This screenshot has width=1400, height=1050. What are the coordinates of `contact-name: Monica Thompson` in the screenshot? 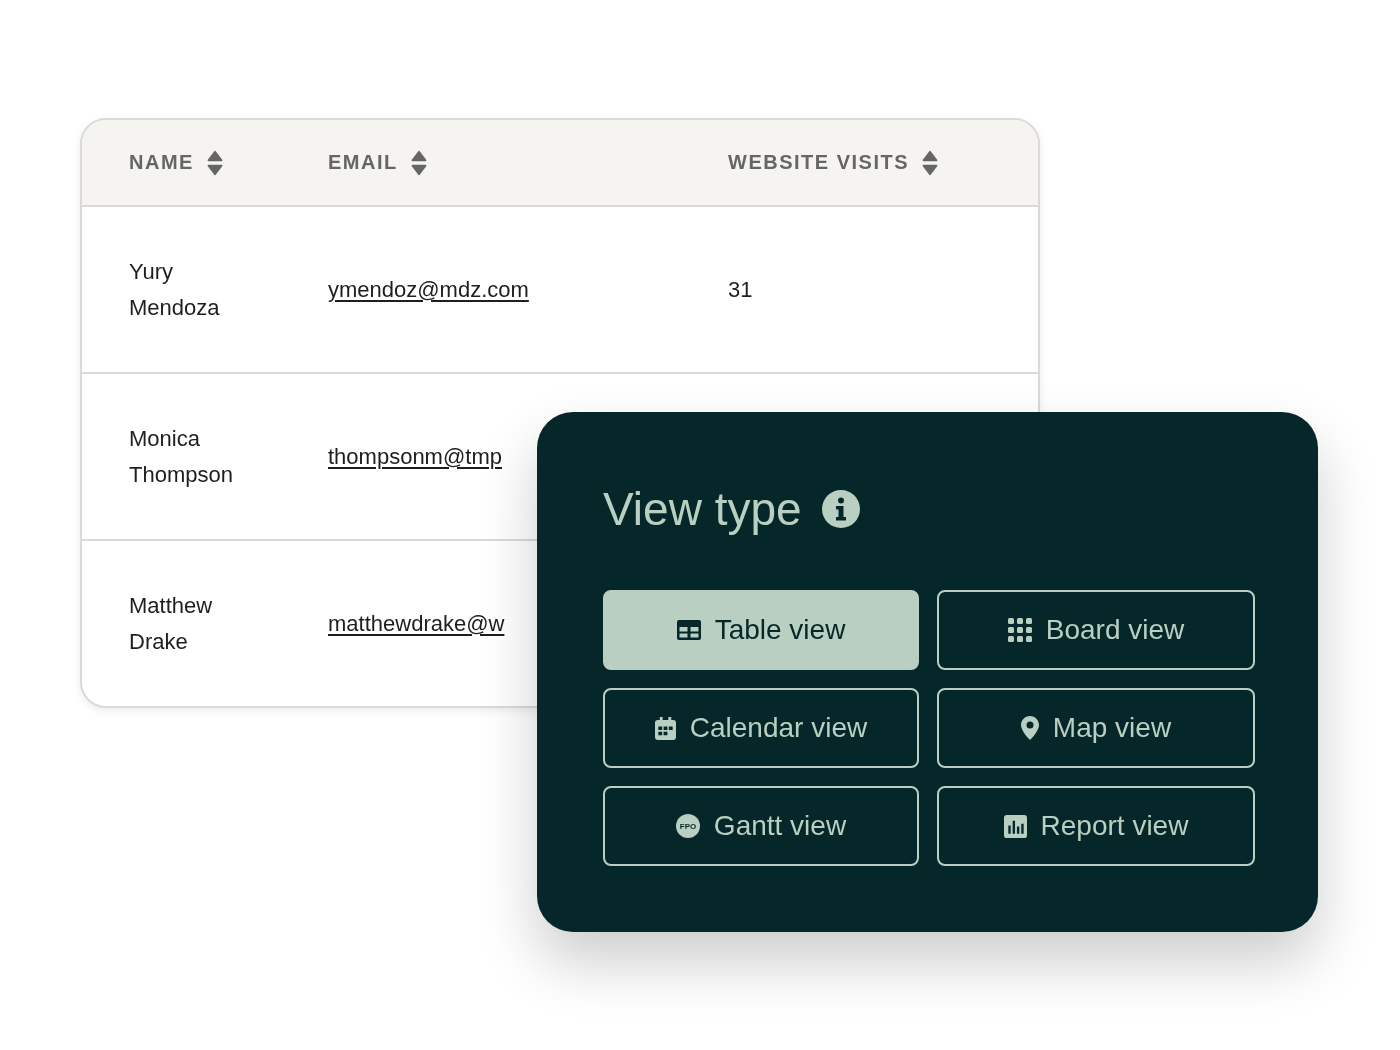 It's located at (181, 456).